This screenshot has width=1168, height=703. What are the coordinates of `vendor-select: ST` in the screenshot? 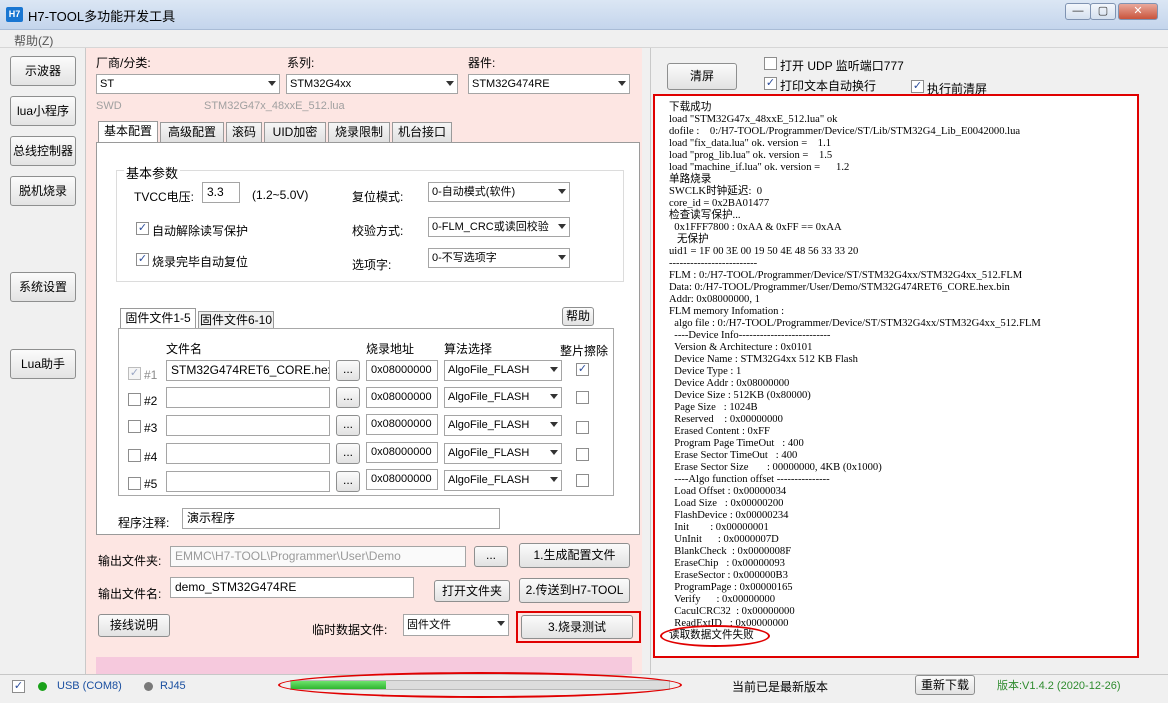 It's located at (188, 84).